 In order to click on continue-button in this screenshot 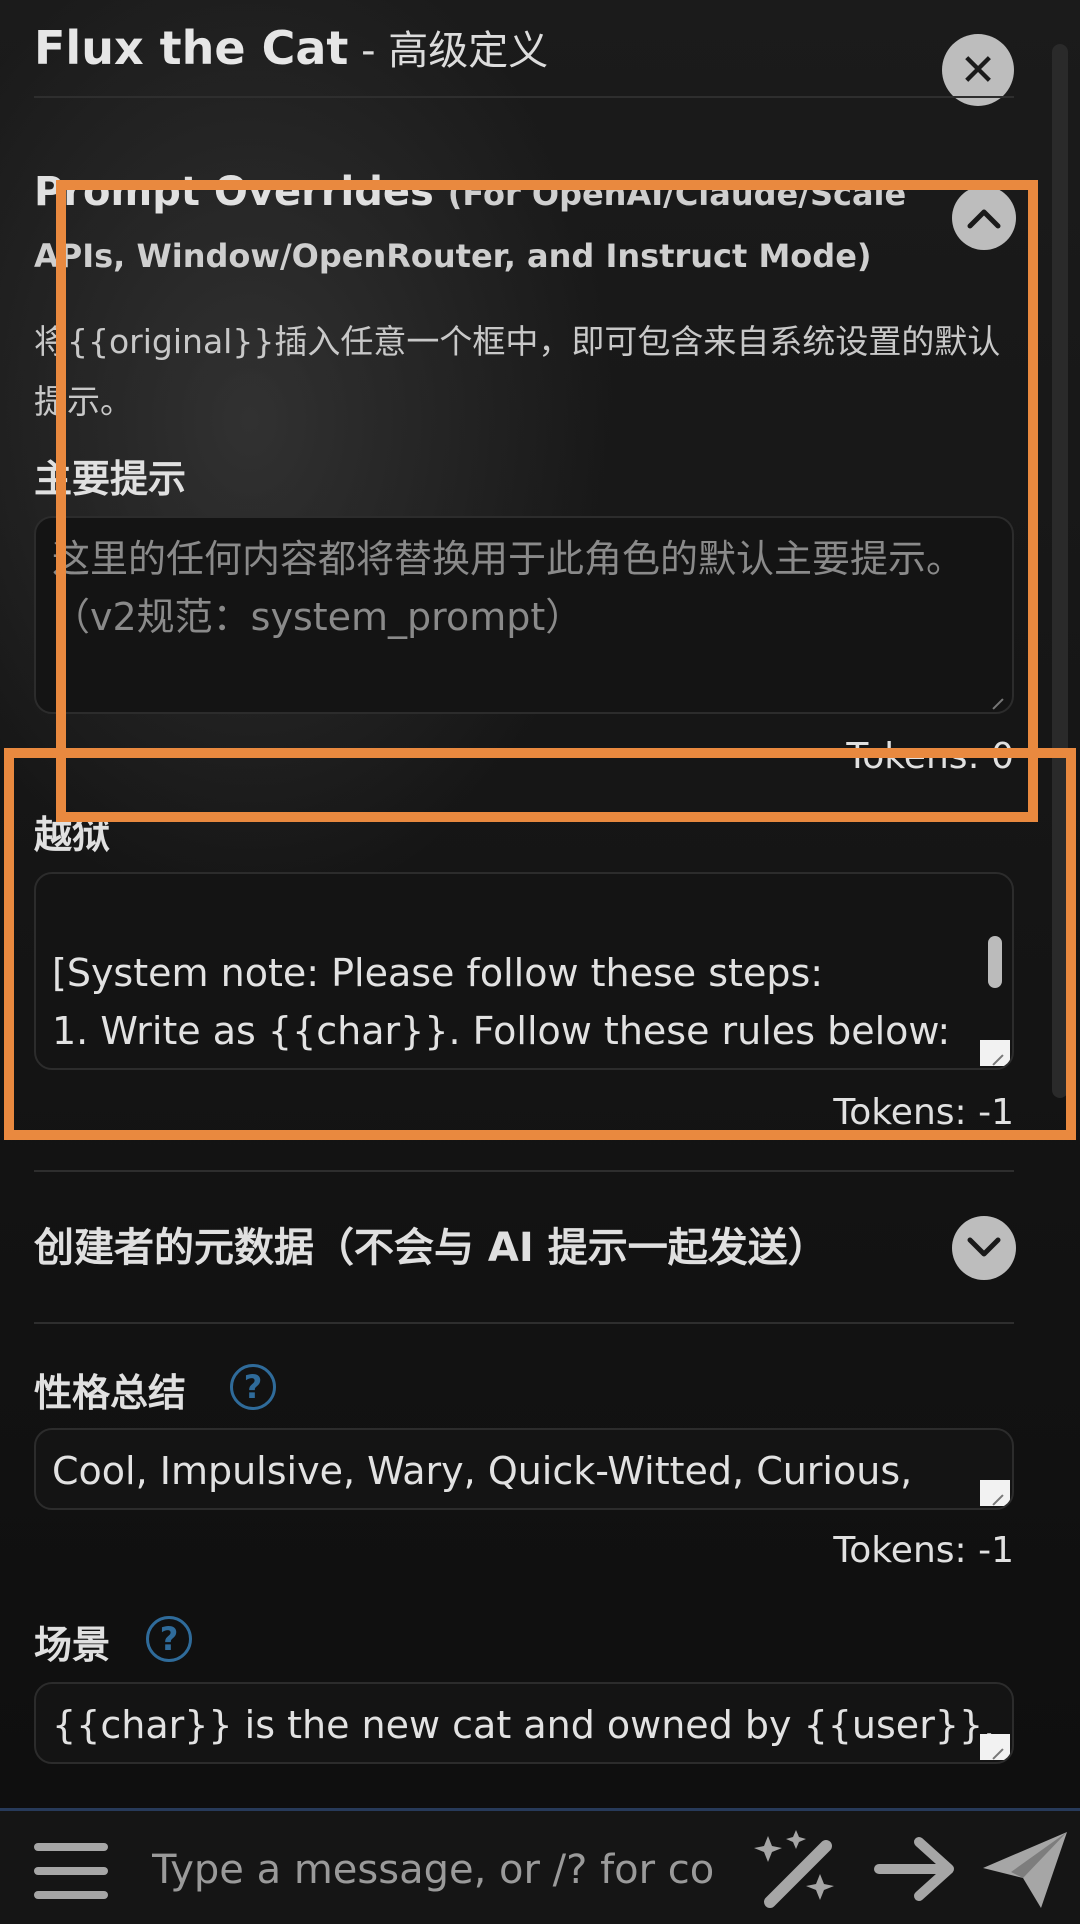, I will do `click(915, 1869)`.